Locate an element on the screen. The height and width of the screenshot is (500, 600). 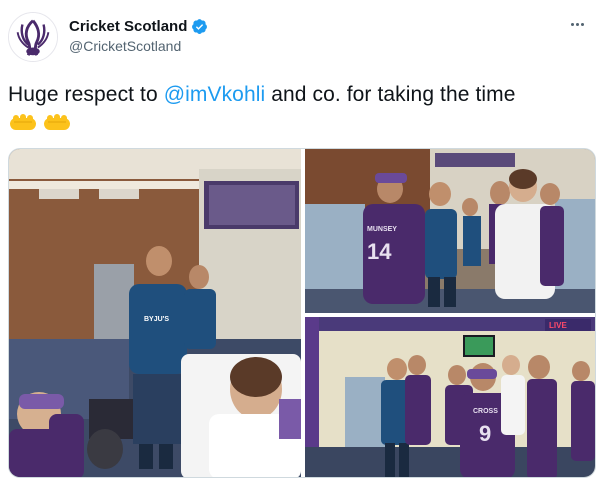
tweet-text-before: Huge respect to is located at coordinates (86, 94).